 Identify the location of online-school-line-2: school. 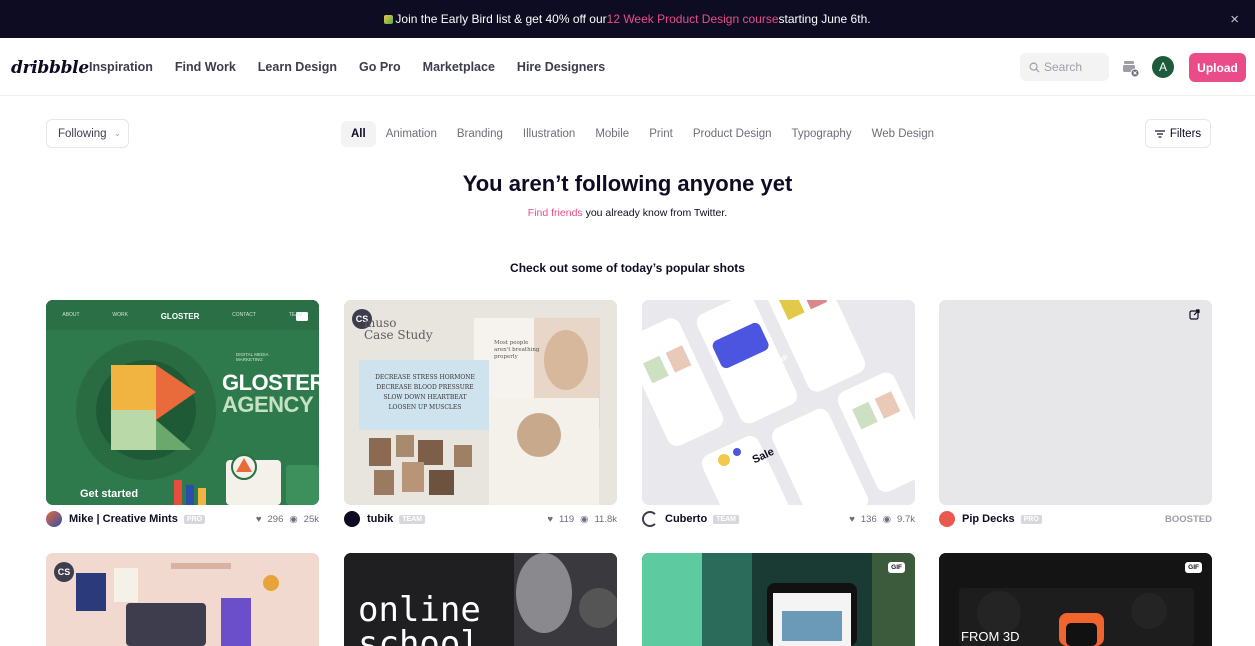
(419, 635).